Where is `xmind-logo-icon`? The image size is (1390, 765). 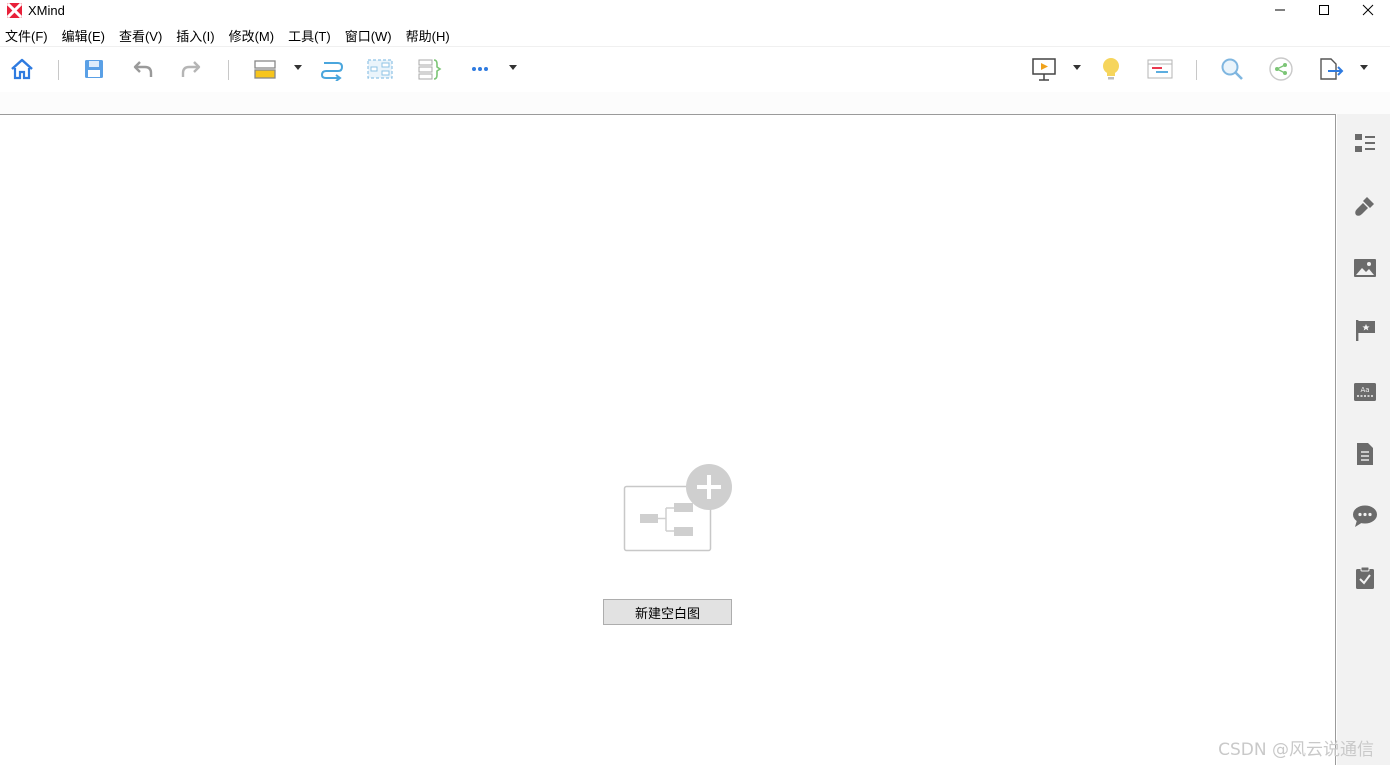
xmind-logo-icon is located at coordinates (14, 10).